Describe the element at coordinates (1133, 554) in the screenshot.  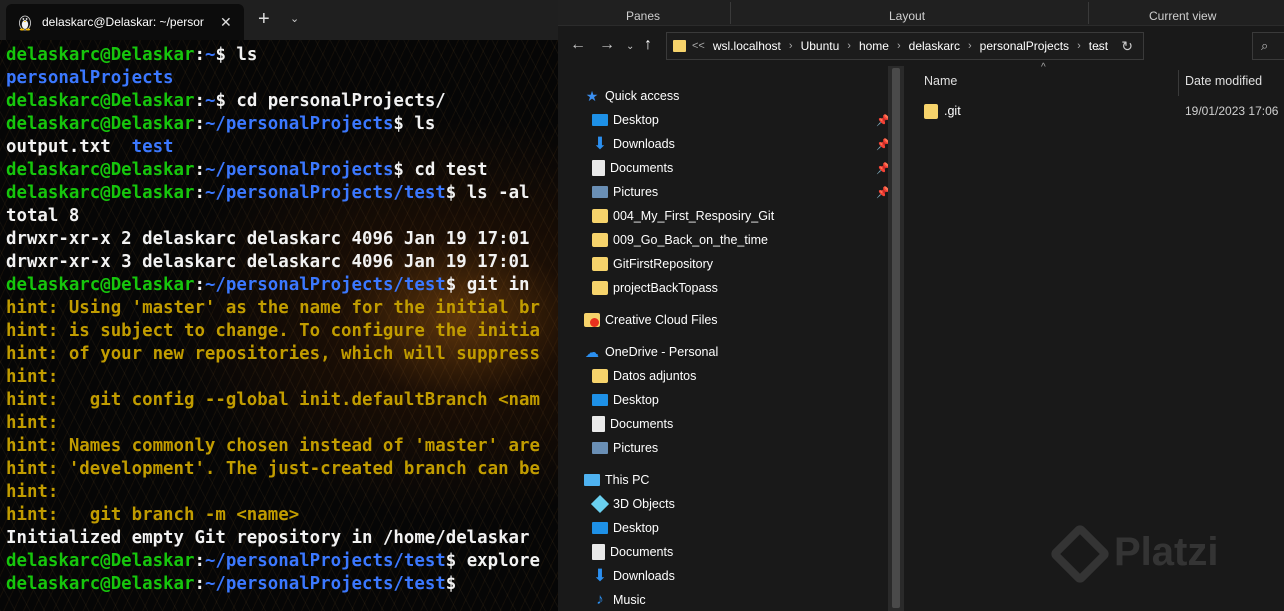
I see `platzi-watermark: Platzi` at that location.